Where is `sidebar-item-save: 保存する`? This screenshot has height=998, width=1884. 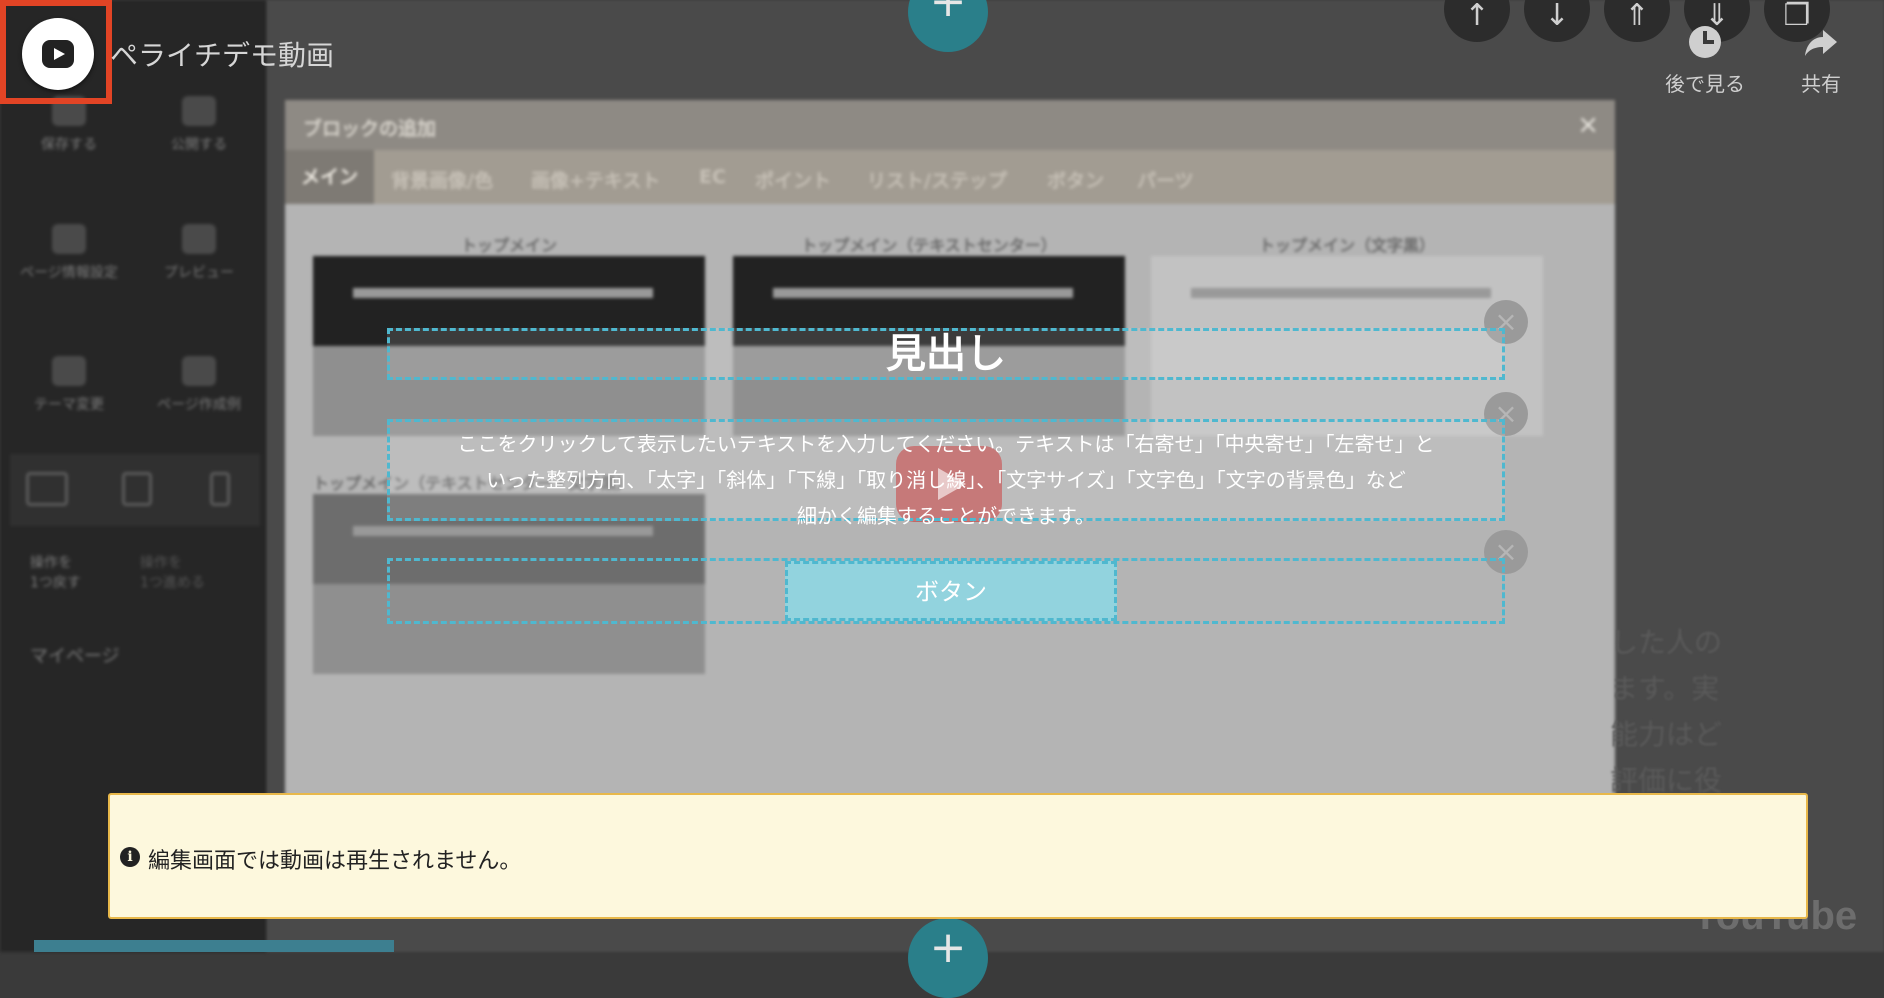
sidebar-item-save: 保存する is located at coordinates (69, 125).